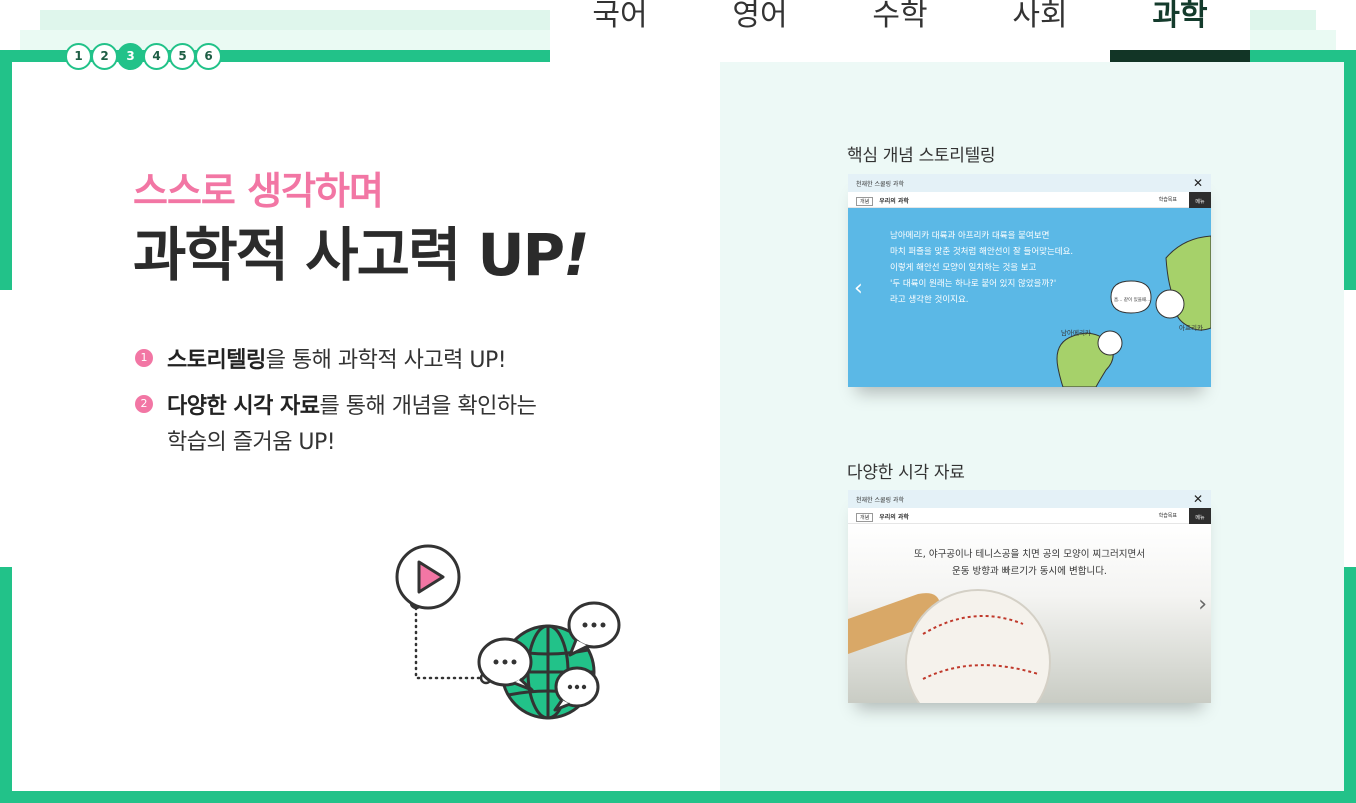  What do you see at coordinates (921, 156) in the screenshot?
I see `screen1-title: 핵심 개념 스토리텔링` at bounding box center [921, 156].